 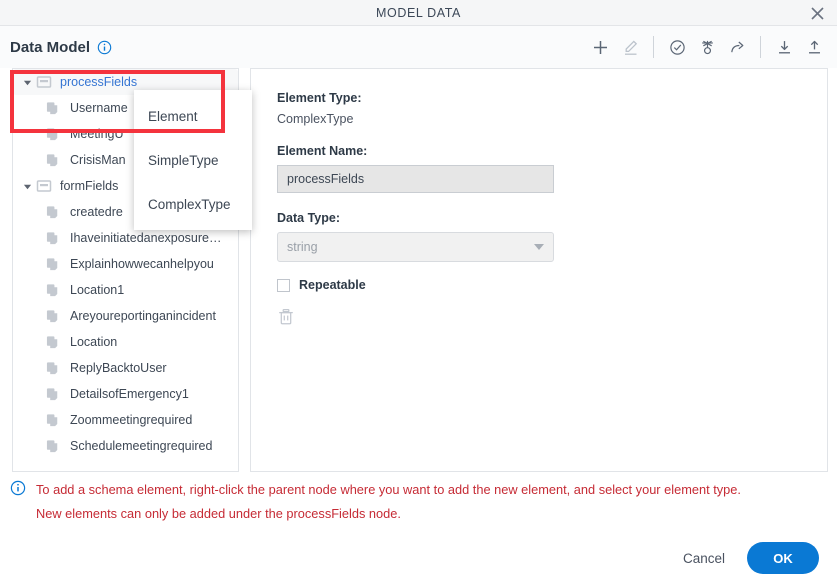 I want to click on tree-node-zoommeetingrequired: Zoommeetingrequired, so click(x=125, y=420).